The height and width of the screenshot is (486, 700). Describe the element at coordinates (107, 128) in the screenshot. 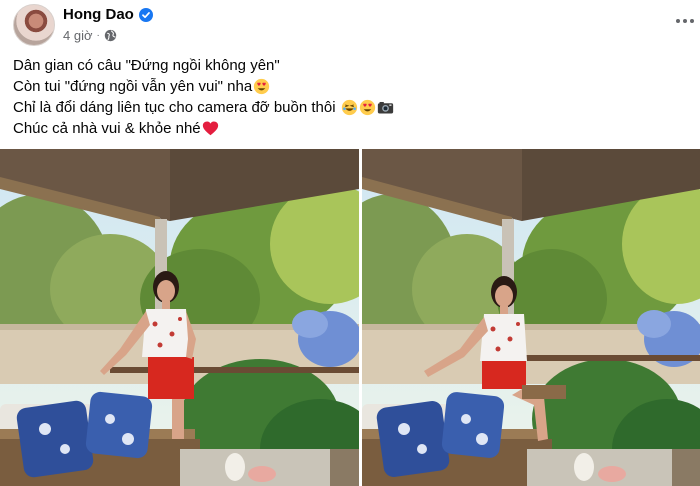

I see `post-line-4-text: Chúc cả nhà vui & khỏe nhé` at that location.